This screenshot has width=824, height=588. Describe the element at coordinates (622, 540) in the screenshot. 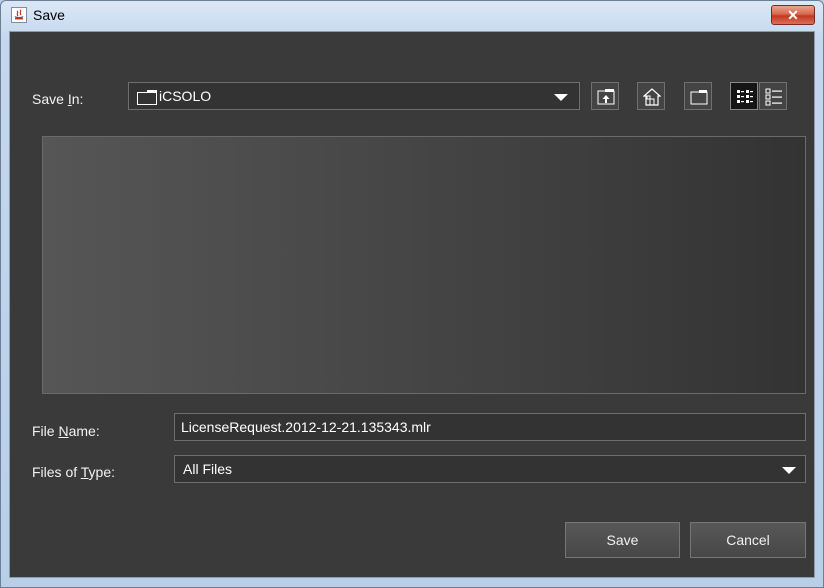

I see `save-button: Save` at that location.